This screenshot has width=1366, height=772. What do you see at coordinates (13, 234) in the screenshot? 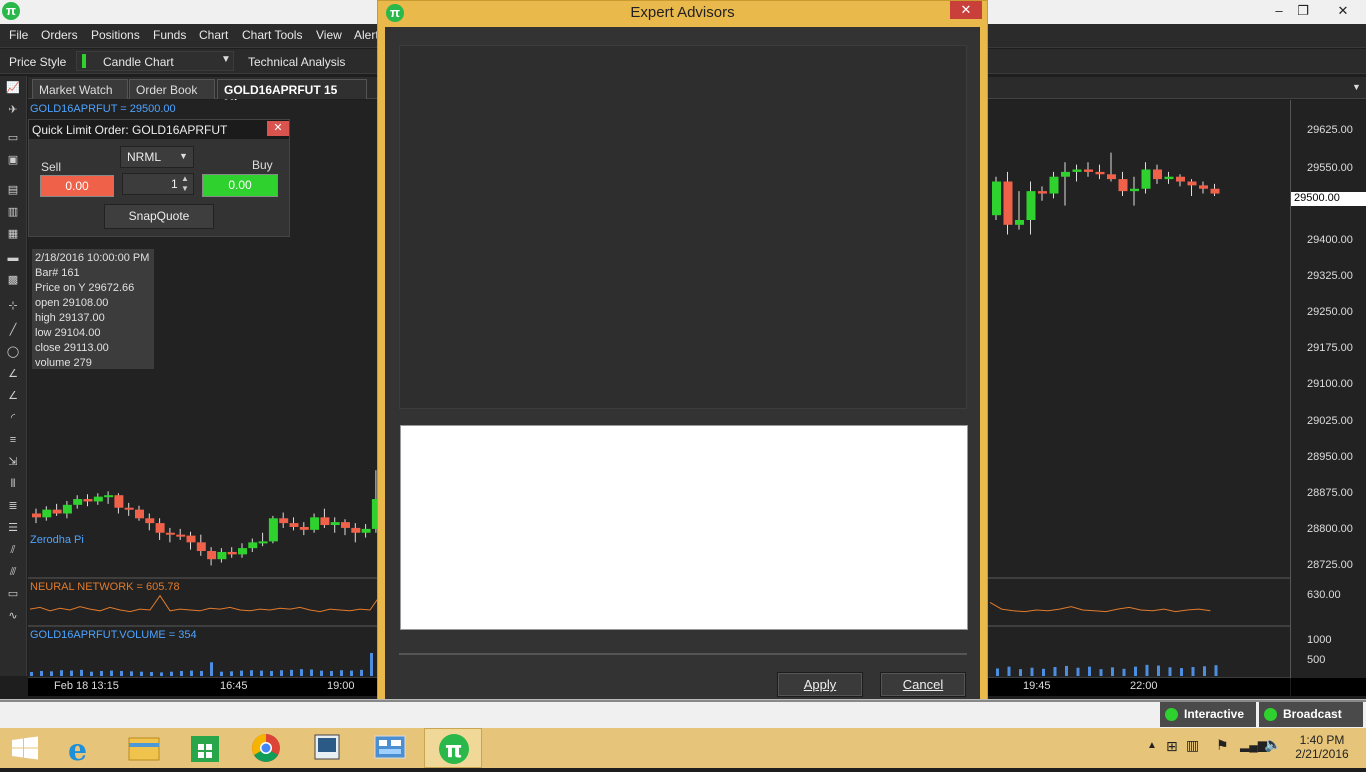
I see `printer-icon: ▦` at bounding box center [13, 234].